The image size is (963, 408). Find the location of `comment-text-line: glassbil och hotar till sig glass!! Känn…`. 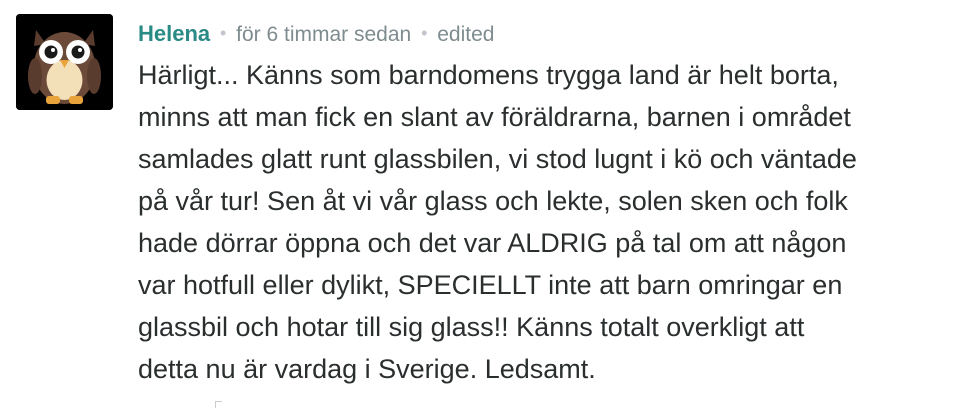

comment-text-line: glassbil och hotar till sig glass!! Känn… is located at coordinates (471, 327).